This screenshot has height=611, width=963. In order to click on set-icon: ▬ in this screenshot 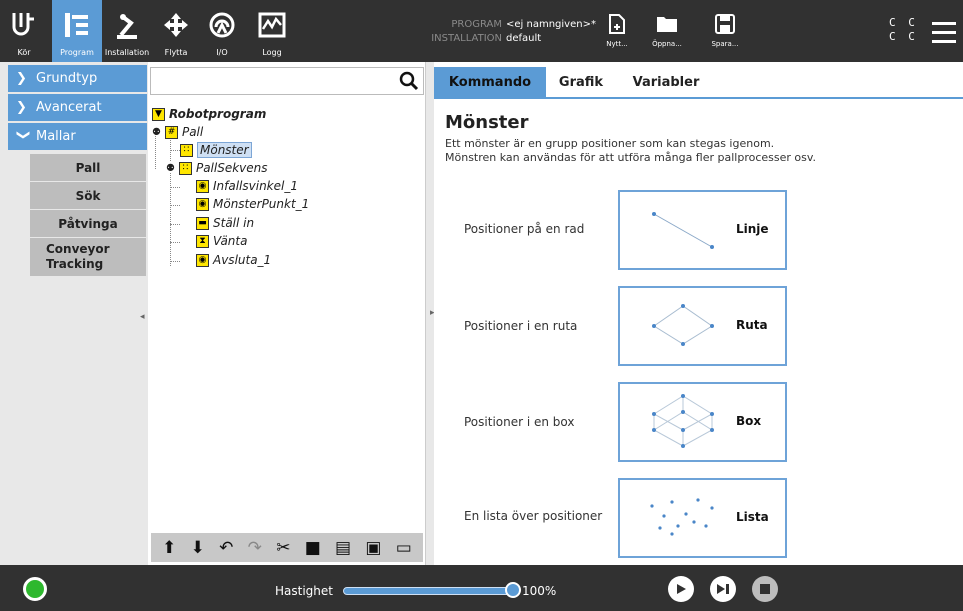, I will do `click(202, 223)`.